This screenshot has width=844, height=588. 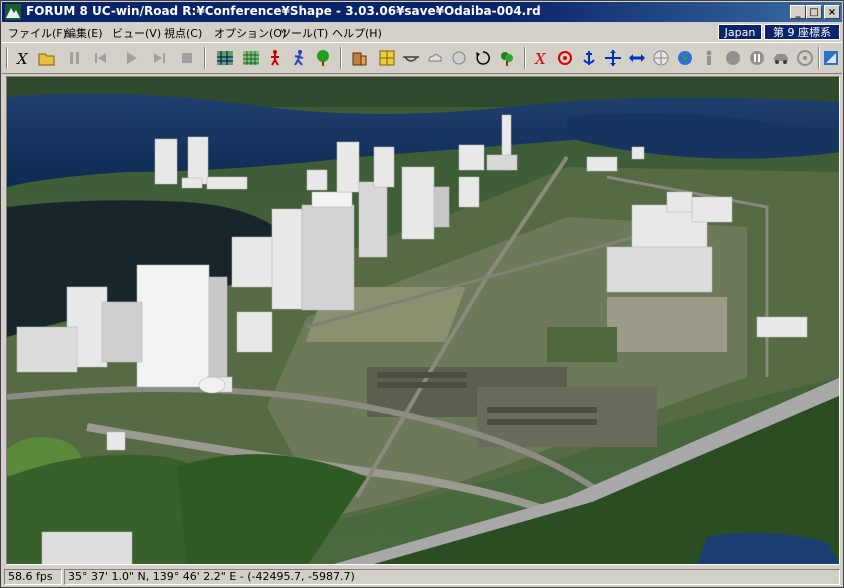 What do you see at coordinates (101, 58) in the screenshot?
I see `step-back-icon` at bounding box center [101, 58].